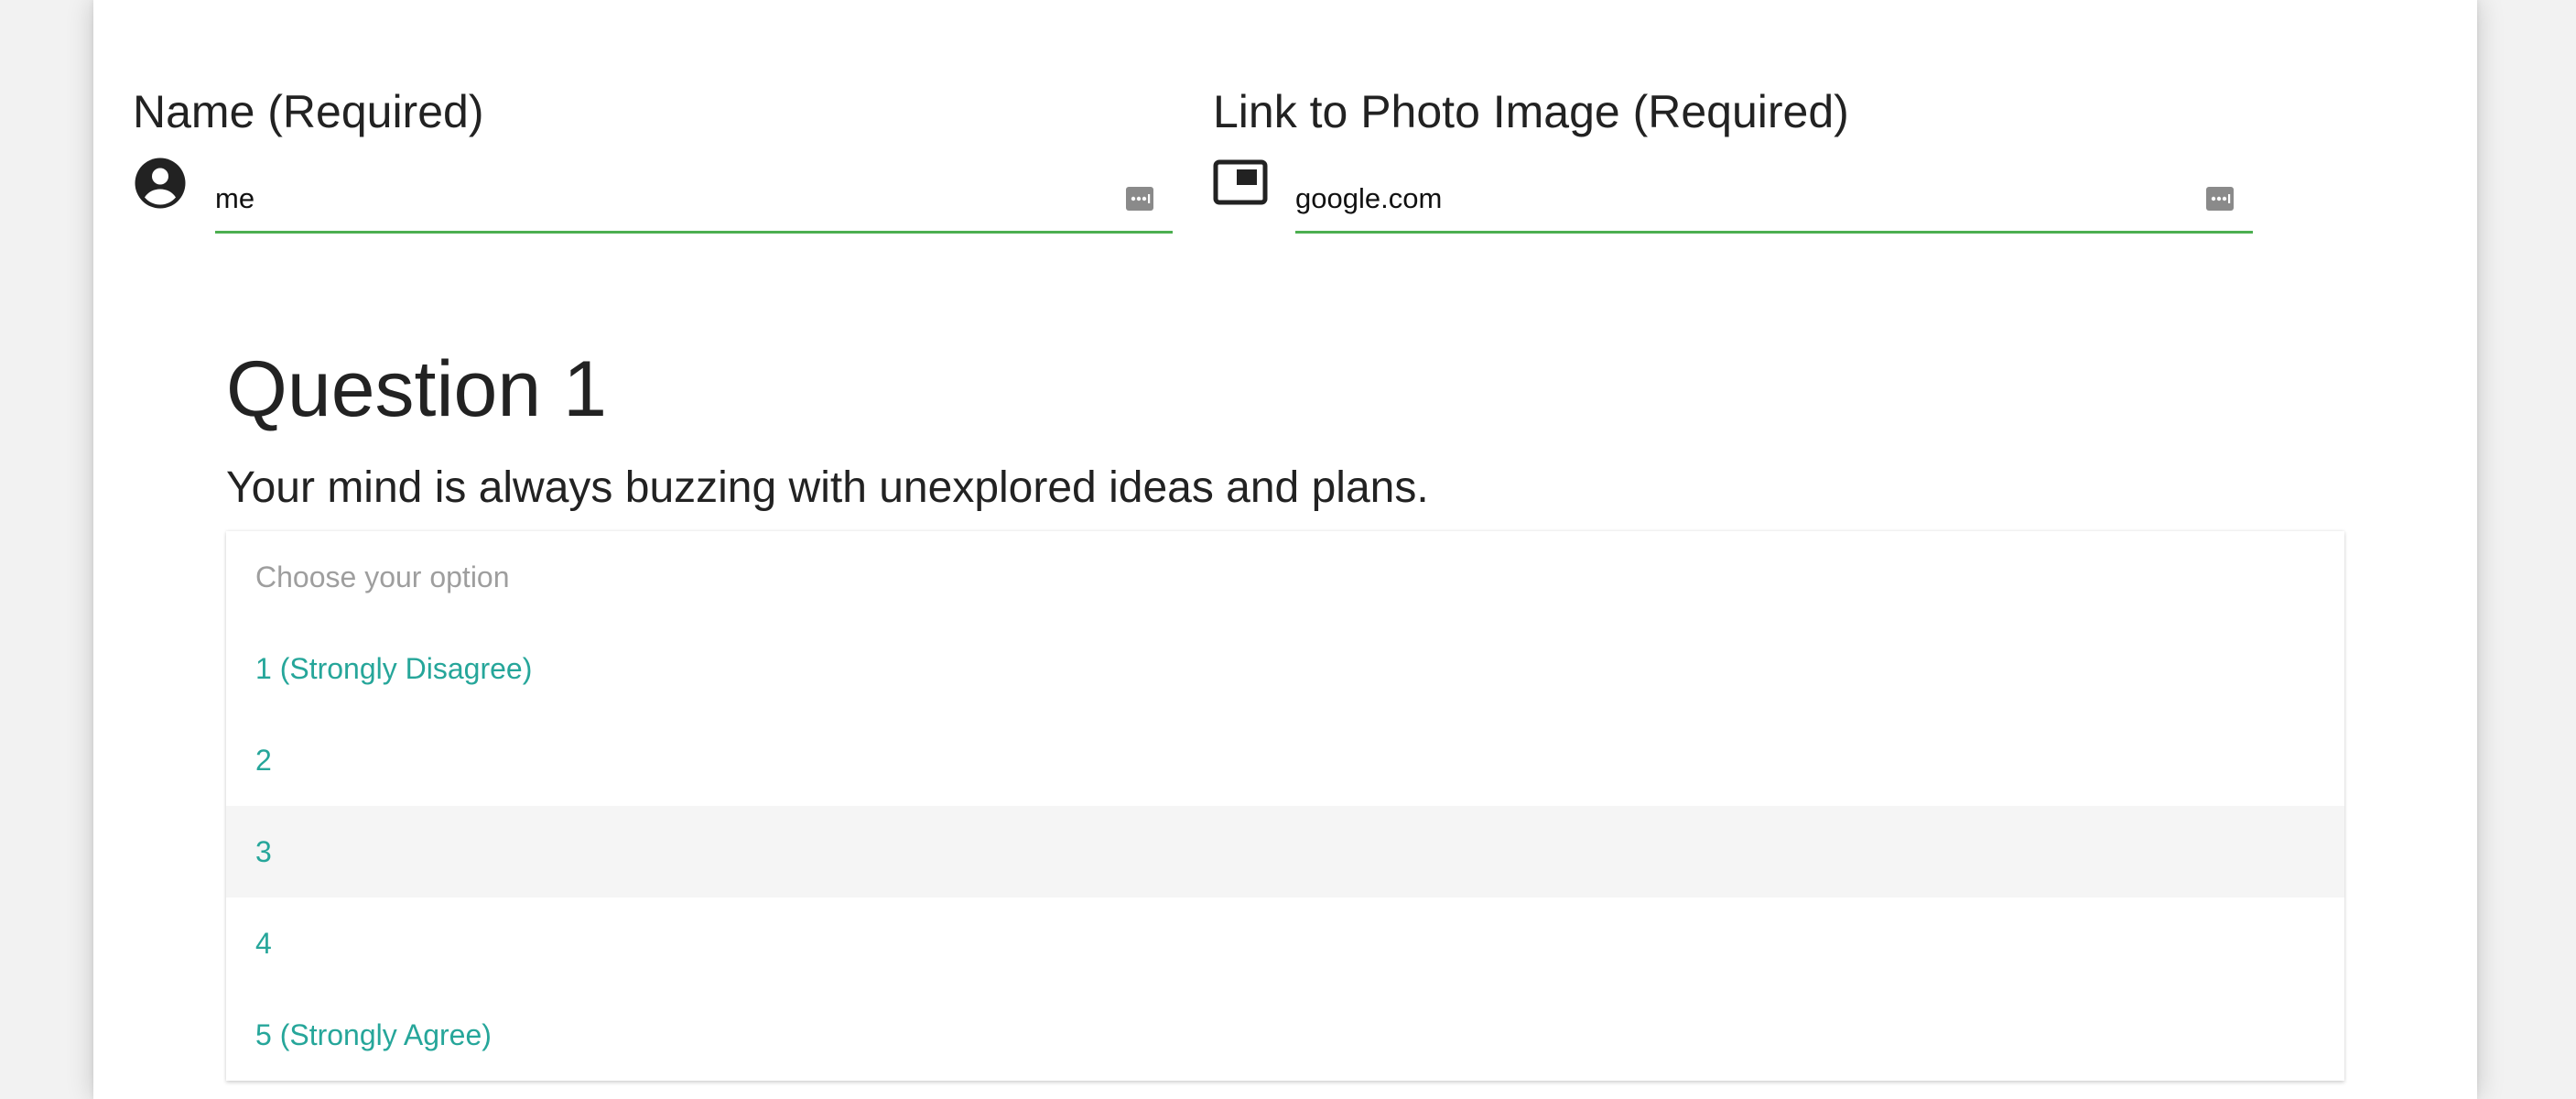 Image resolution: width=2576 pixels, height=1099 pixels. I want to click on dropdown-option: 4, so click(1285, 943).